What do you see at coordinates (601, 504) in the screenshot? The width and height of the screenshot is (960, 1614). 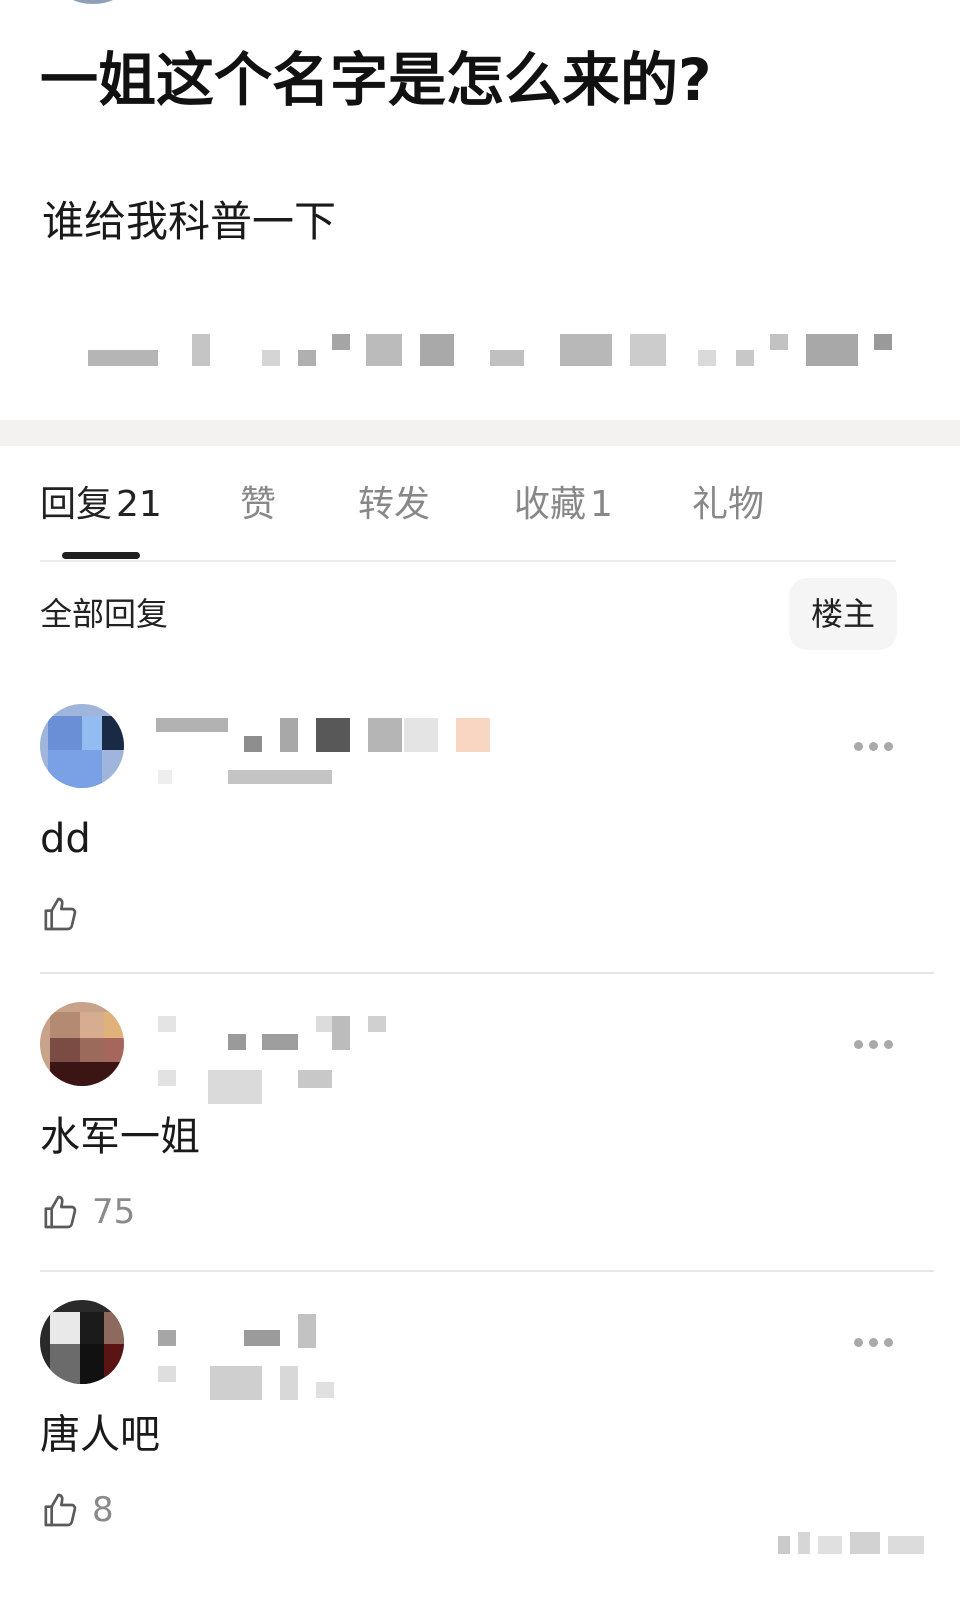 I see `tab-favorites-count: 1` at bounding box center [601, 504].